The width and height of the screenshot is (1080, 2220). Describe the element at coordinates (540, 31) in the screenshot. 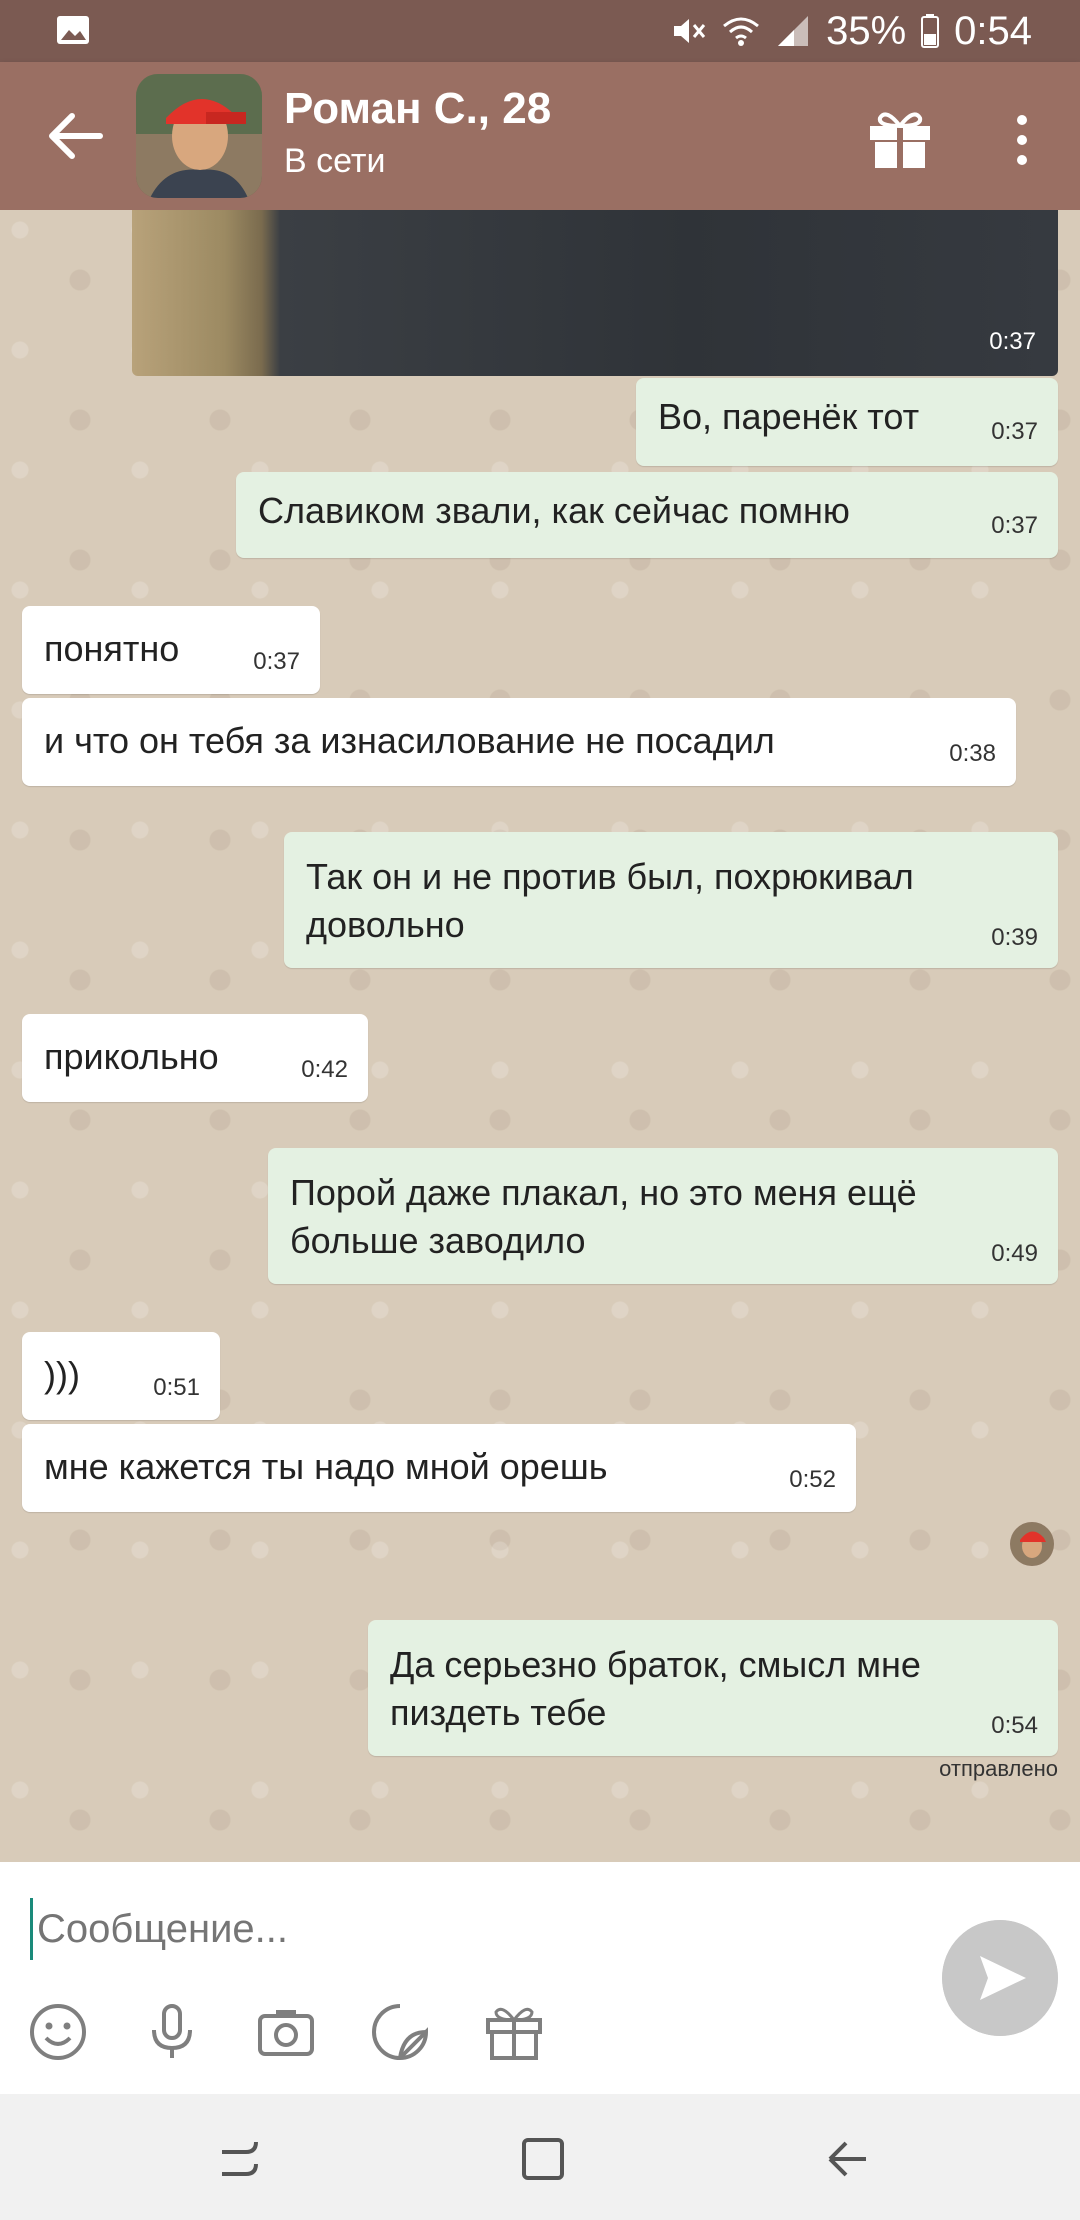

I see `status-bar: 35% 0:54` at that location.